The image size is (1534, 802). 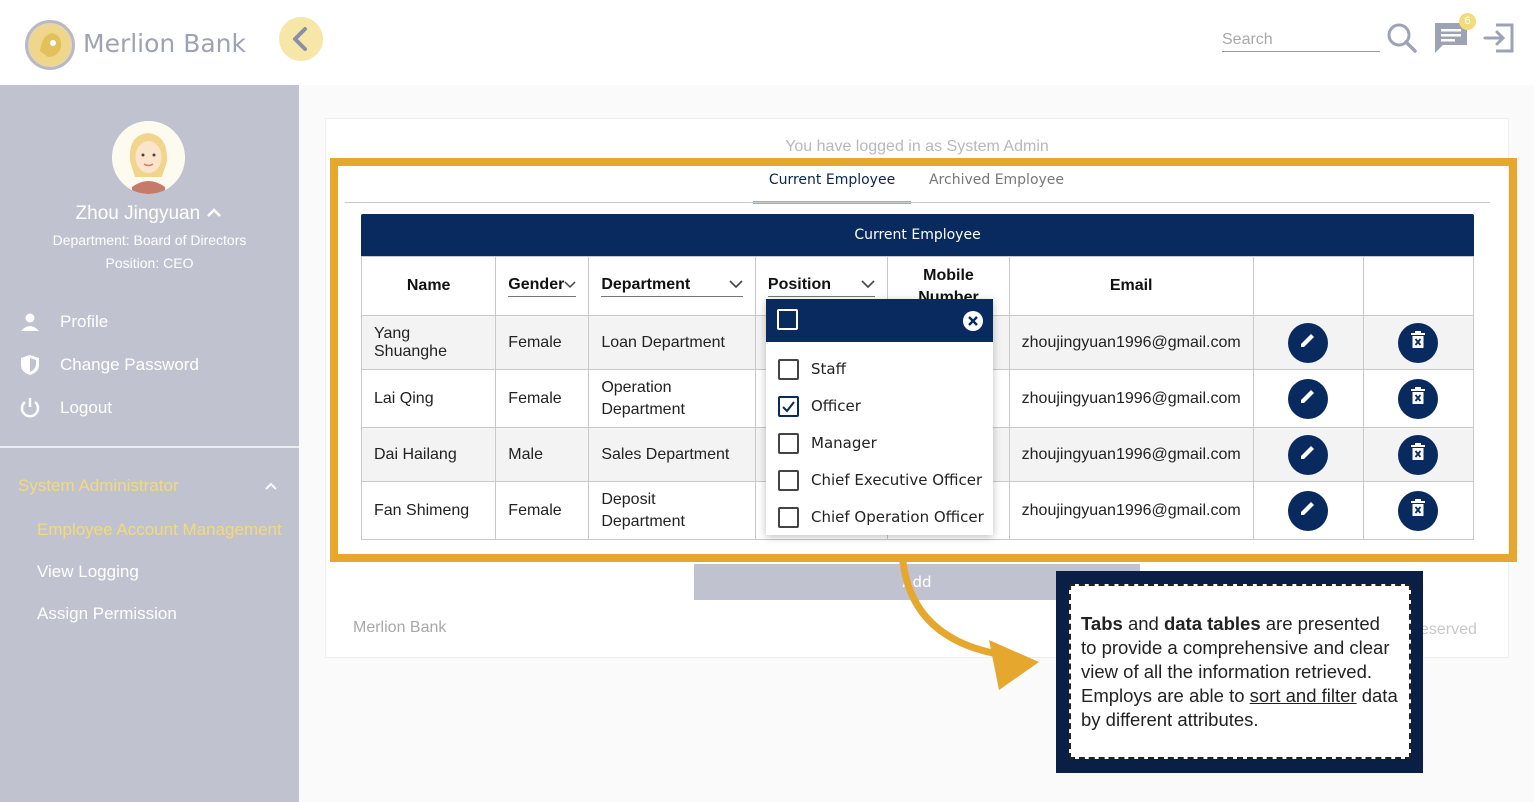 I want to click on sidebar-divider, so click(x=149, y=447).